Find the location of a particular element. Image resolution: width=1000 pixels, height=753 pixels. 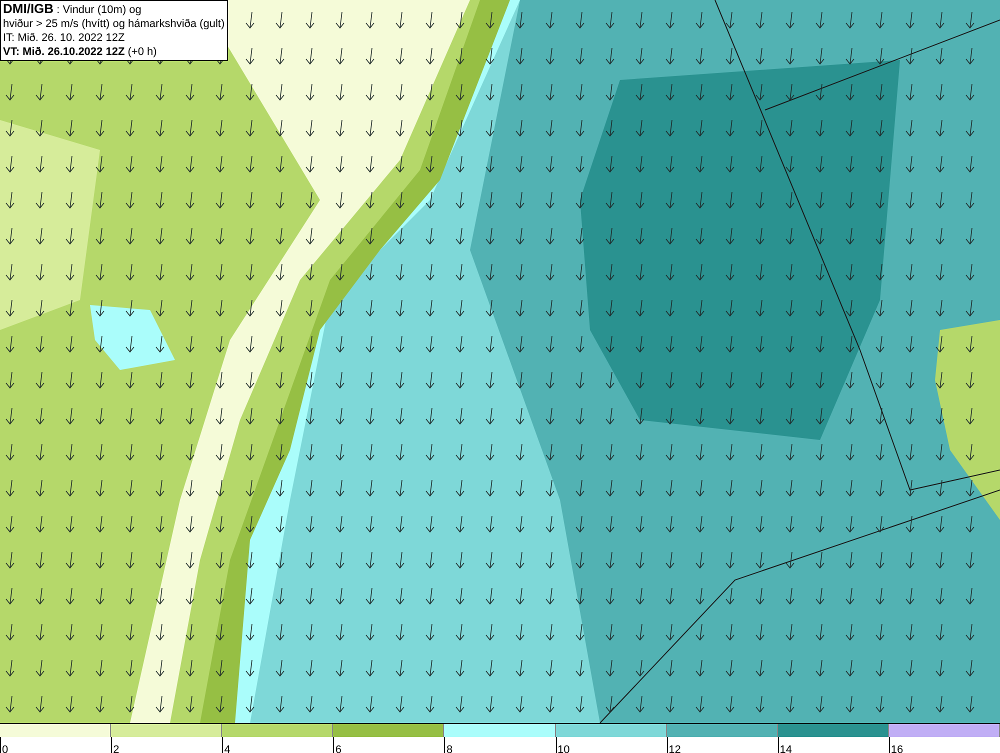

issue-time: IT: Mið. 26. 10. 2022 12Z is located at coordinates (64, 38).